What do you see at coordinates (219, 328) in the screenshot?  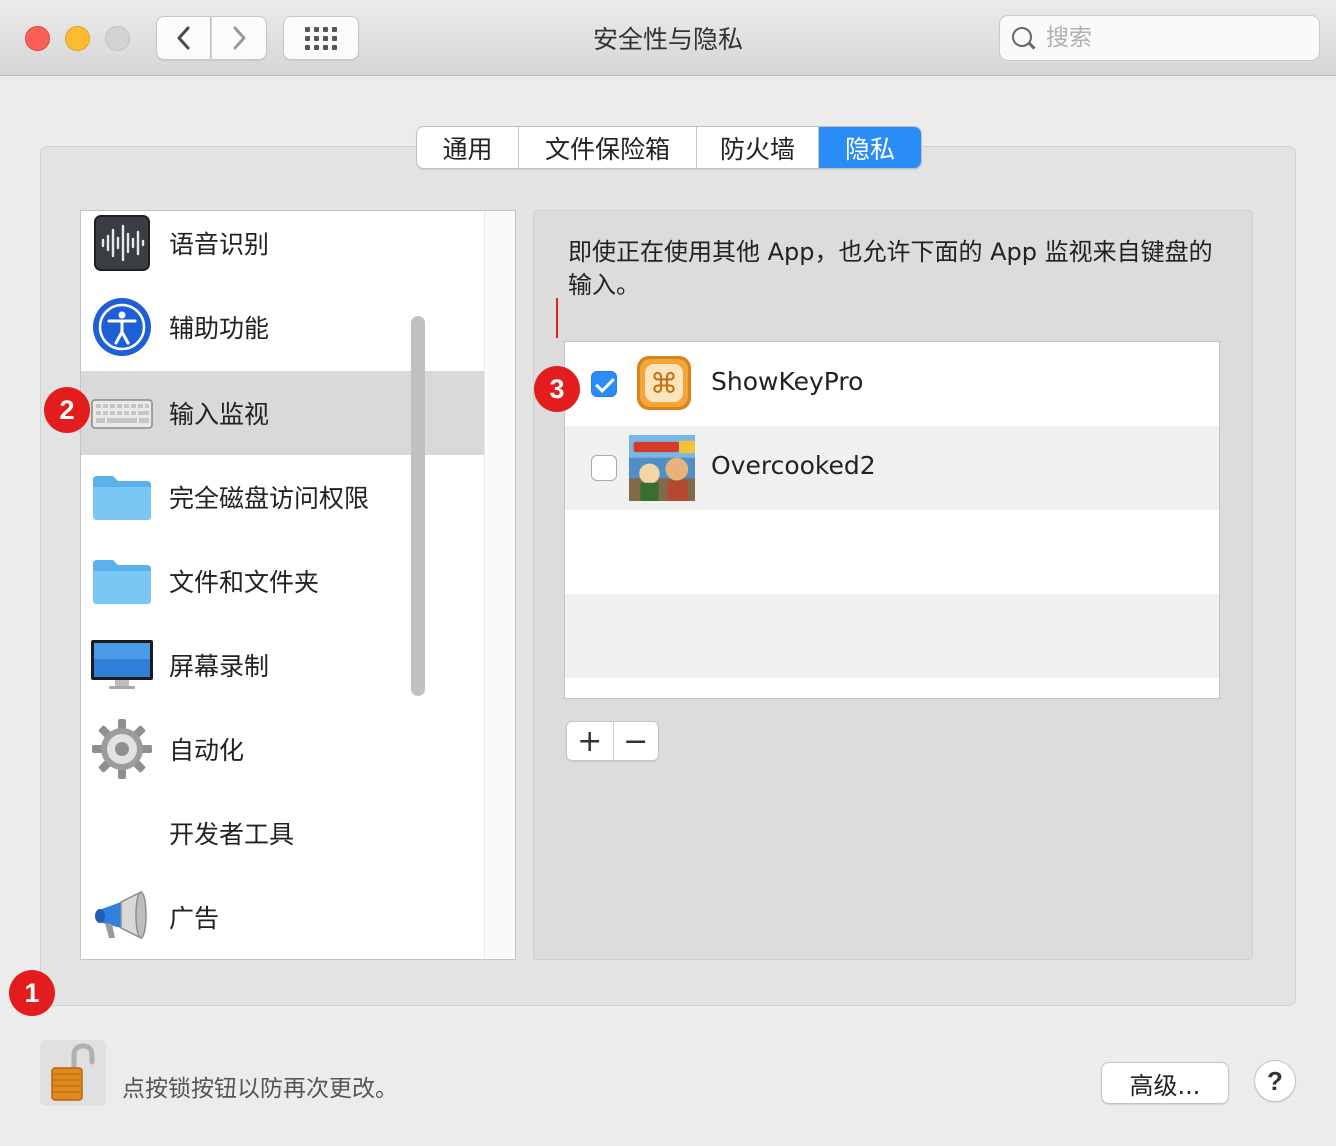 I see `category-label: 辅助功能` at bounding box center [219, 328].